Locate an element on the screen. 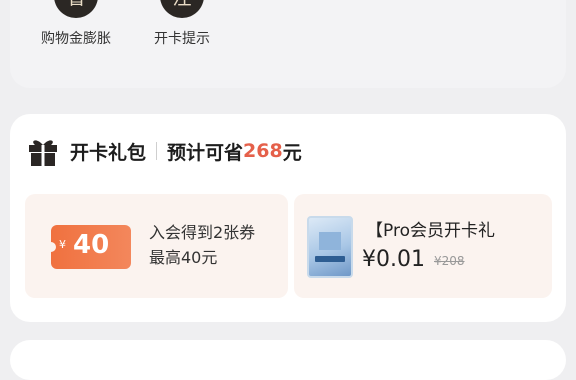 This screenshot has width=576, height=380. save-amount: 268 is located at coordinates (263, 151).